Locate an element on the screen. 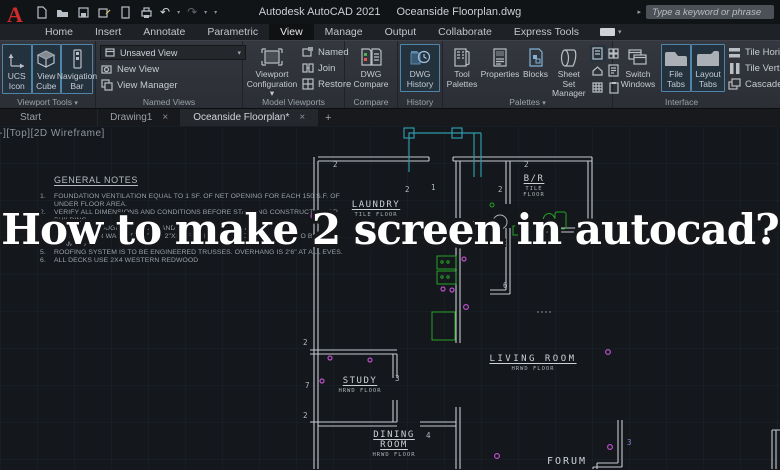 The image size is (780, 470). blocks-button: Blocks is located at coordinates (535, 63).